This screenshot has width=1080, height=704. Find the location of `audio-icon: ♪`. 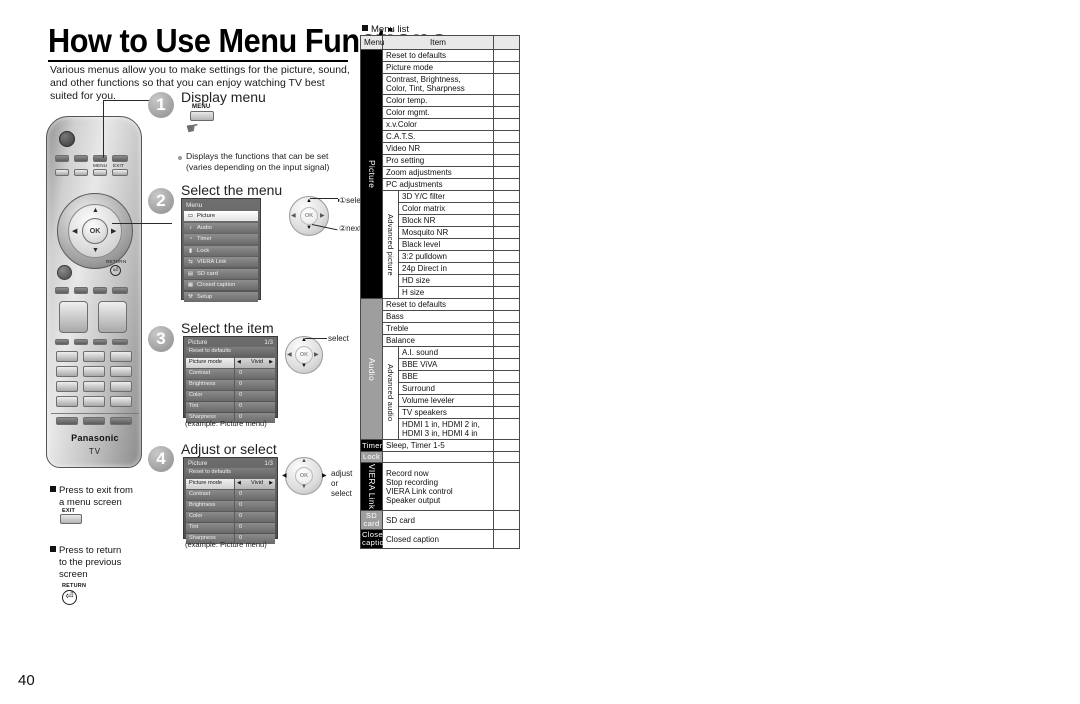

audio-icon: ♪ is located at coordinates (190, 227).